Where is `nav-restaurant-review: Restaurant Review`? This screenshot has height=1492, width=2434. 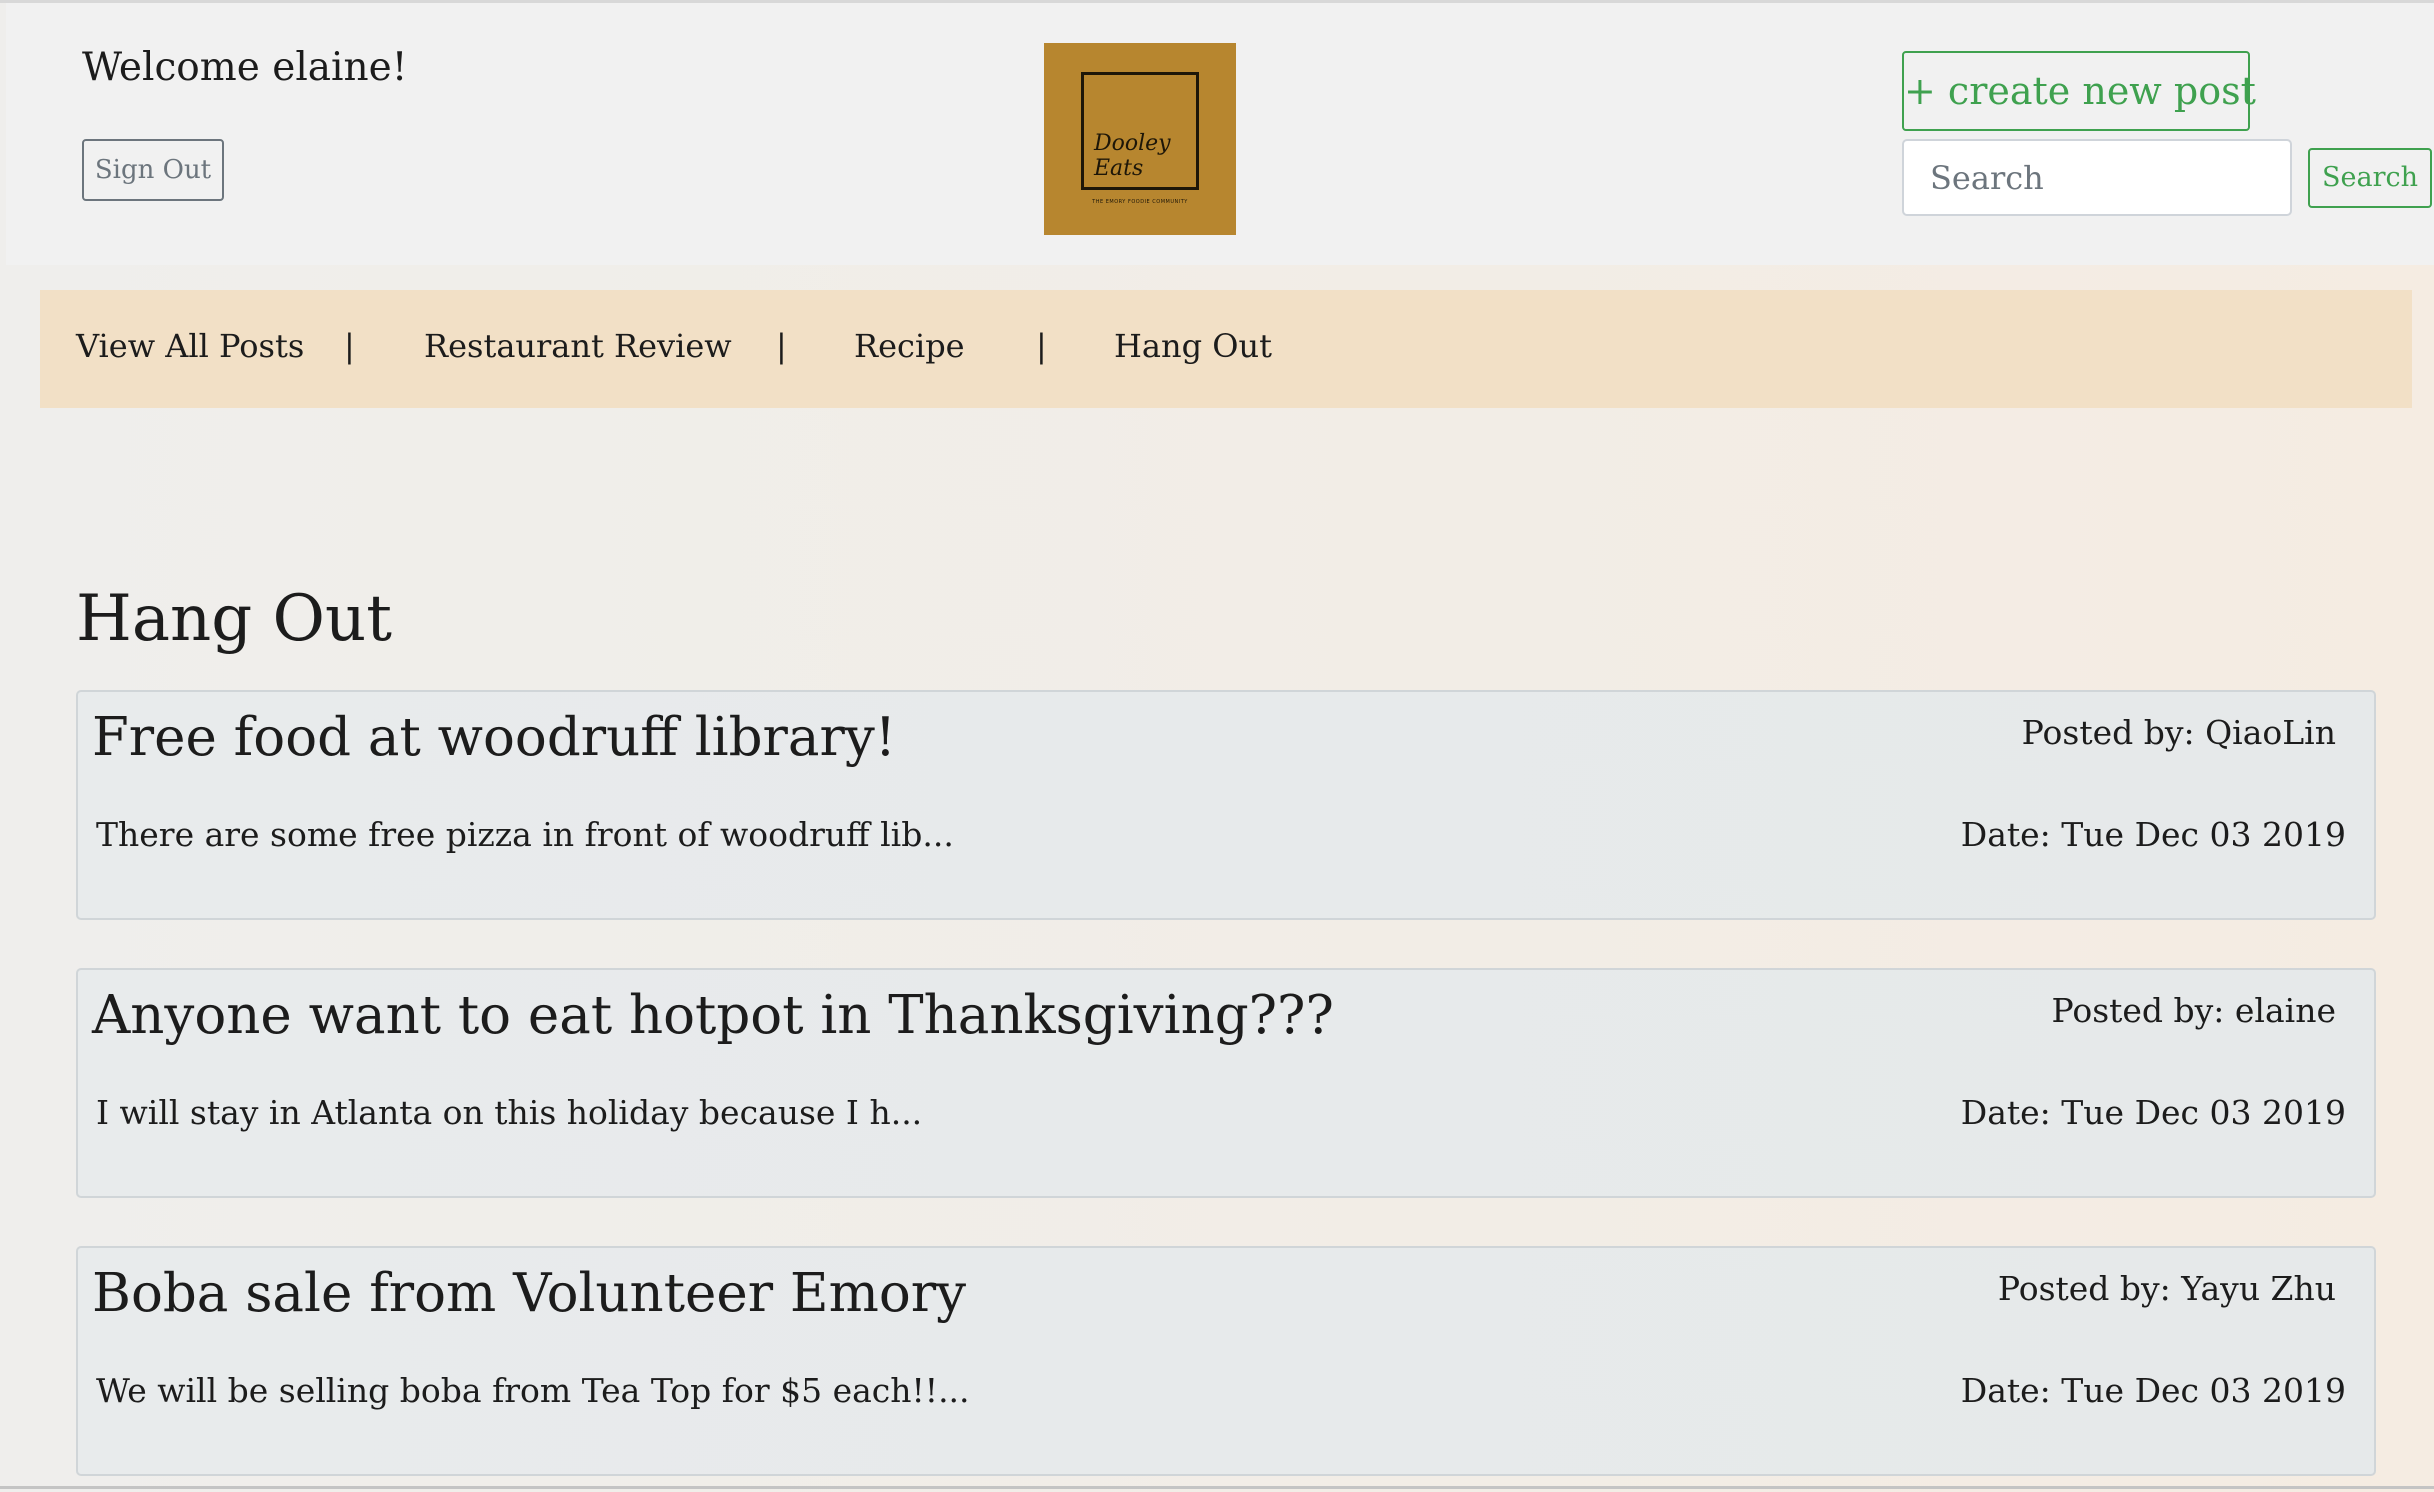 nav-restaurant-review: Restaurant Review is located at coordinates (578, 346).